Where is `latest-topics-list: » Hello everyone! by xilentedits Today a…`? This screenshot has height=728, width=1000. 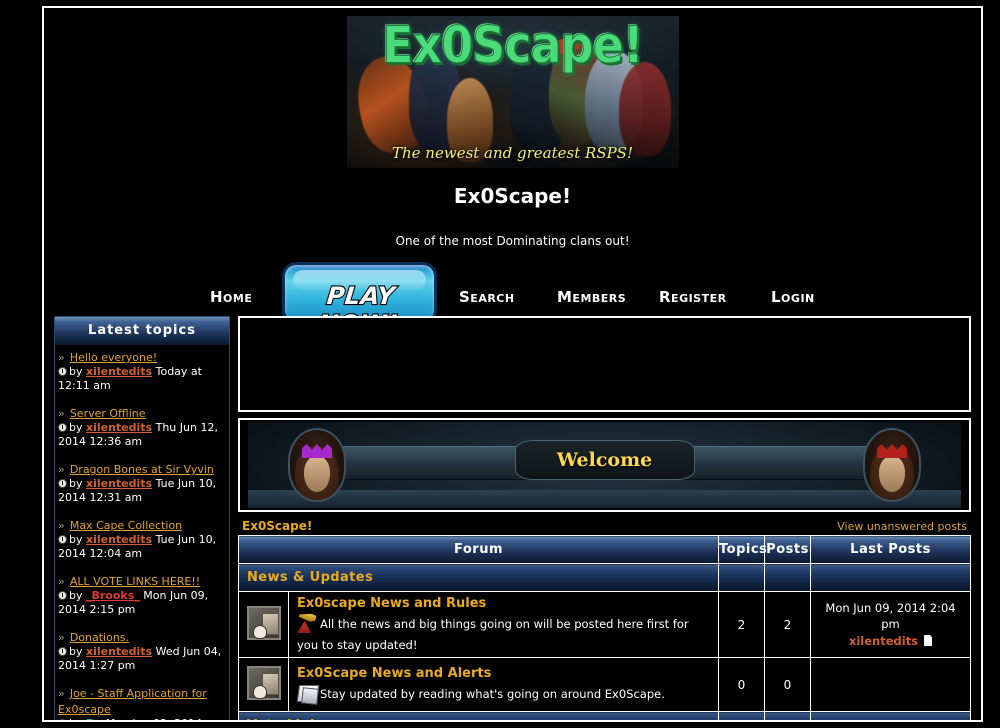
latest-topics-list: » Hello everyone! by xilentedits Today a… is located at coordinates (142, 532).